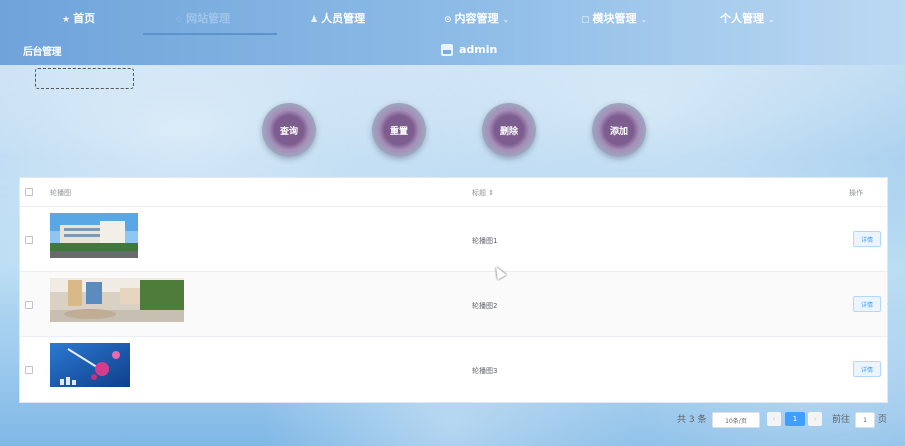  I want to click on row-title: 轮播图3, so click(485, 371).